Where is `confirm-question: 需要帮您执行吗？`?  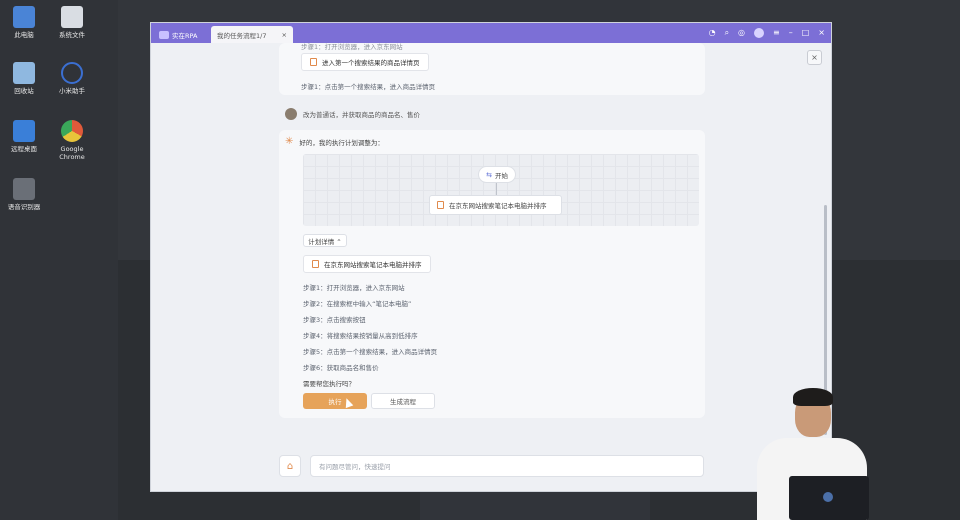 confirm-question: 需要帮您执行吗？ is located at coordinates (329, 384).